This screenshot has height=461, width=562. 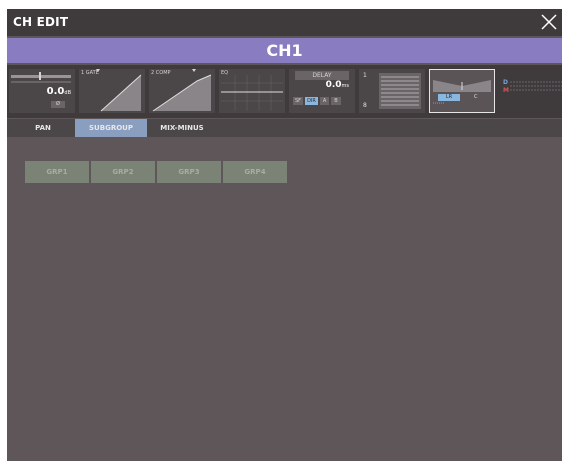 I want to click on routing-bars, so click(x=400, y=91).